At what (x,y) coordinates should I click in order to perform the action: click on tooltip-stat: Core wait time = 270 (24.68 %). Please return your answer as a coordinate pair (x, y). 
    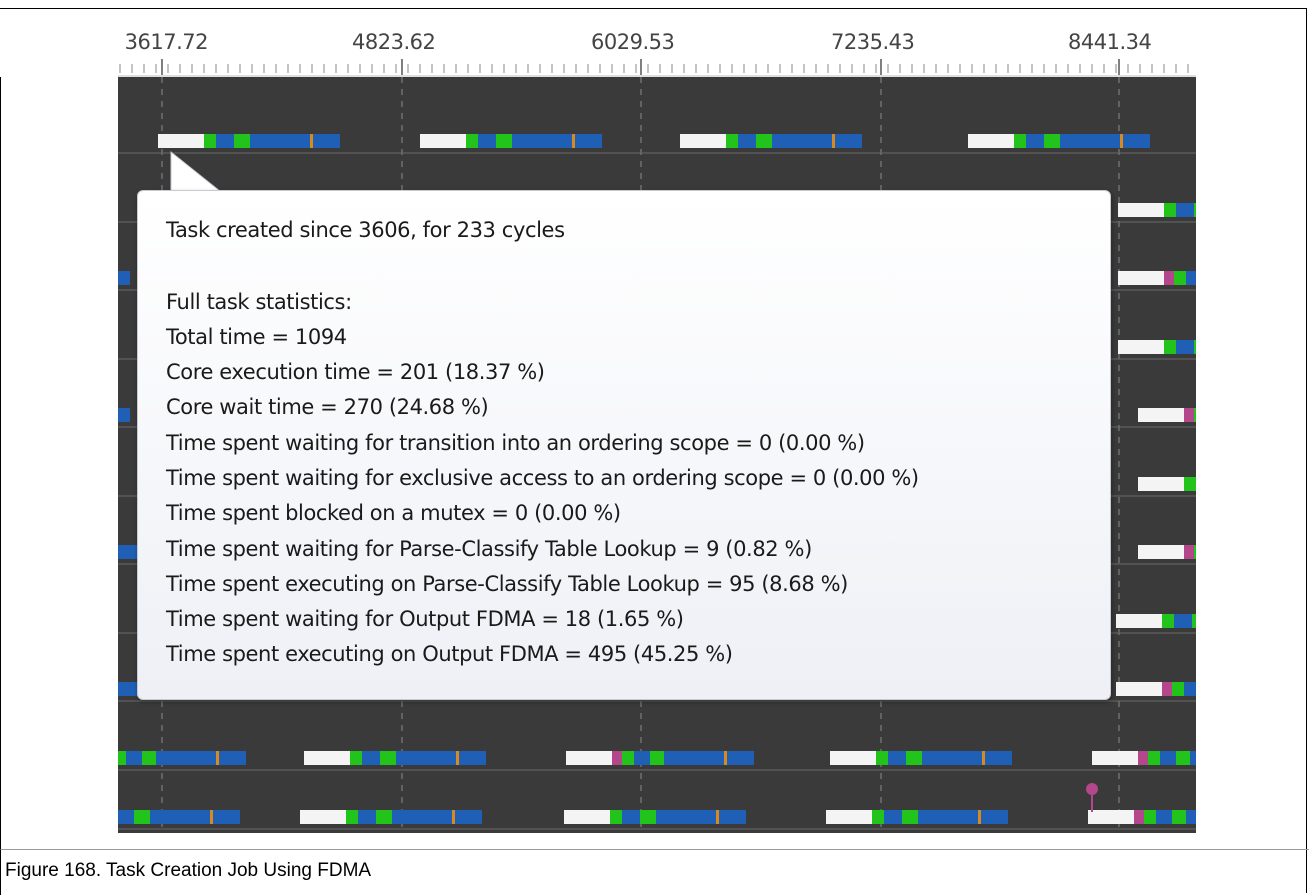
    Looking at the image, I should click on (327, 407).